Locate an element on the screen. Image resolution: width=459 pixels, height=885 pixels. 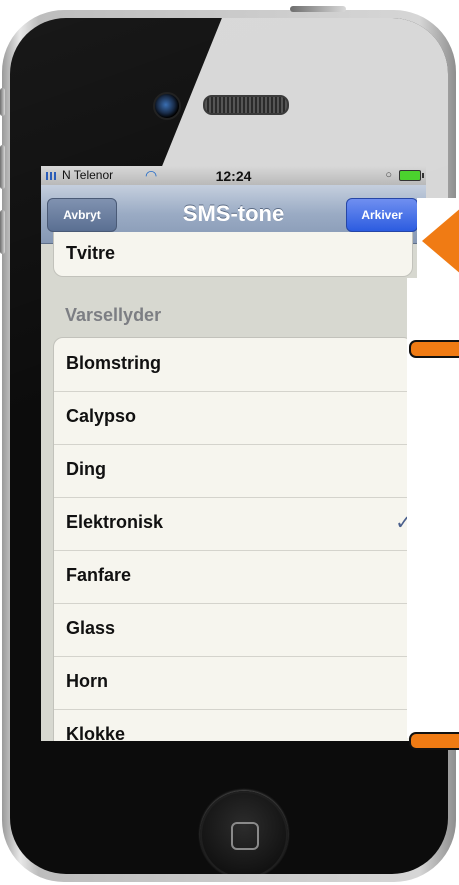
camera-icon is located at coordinates (167, 106).